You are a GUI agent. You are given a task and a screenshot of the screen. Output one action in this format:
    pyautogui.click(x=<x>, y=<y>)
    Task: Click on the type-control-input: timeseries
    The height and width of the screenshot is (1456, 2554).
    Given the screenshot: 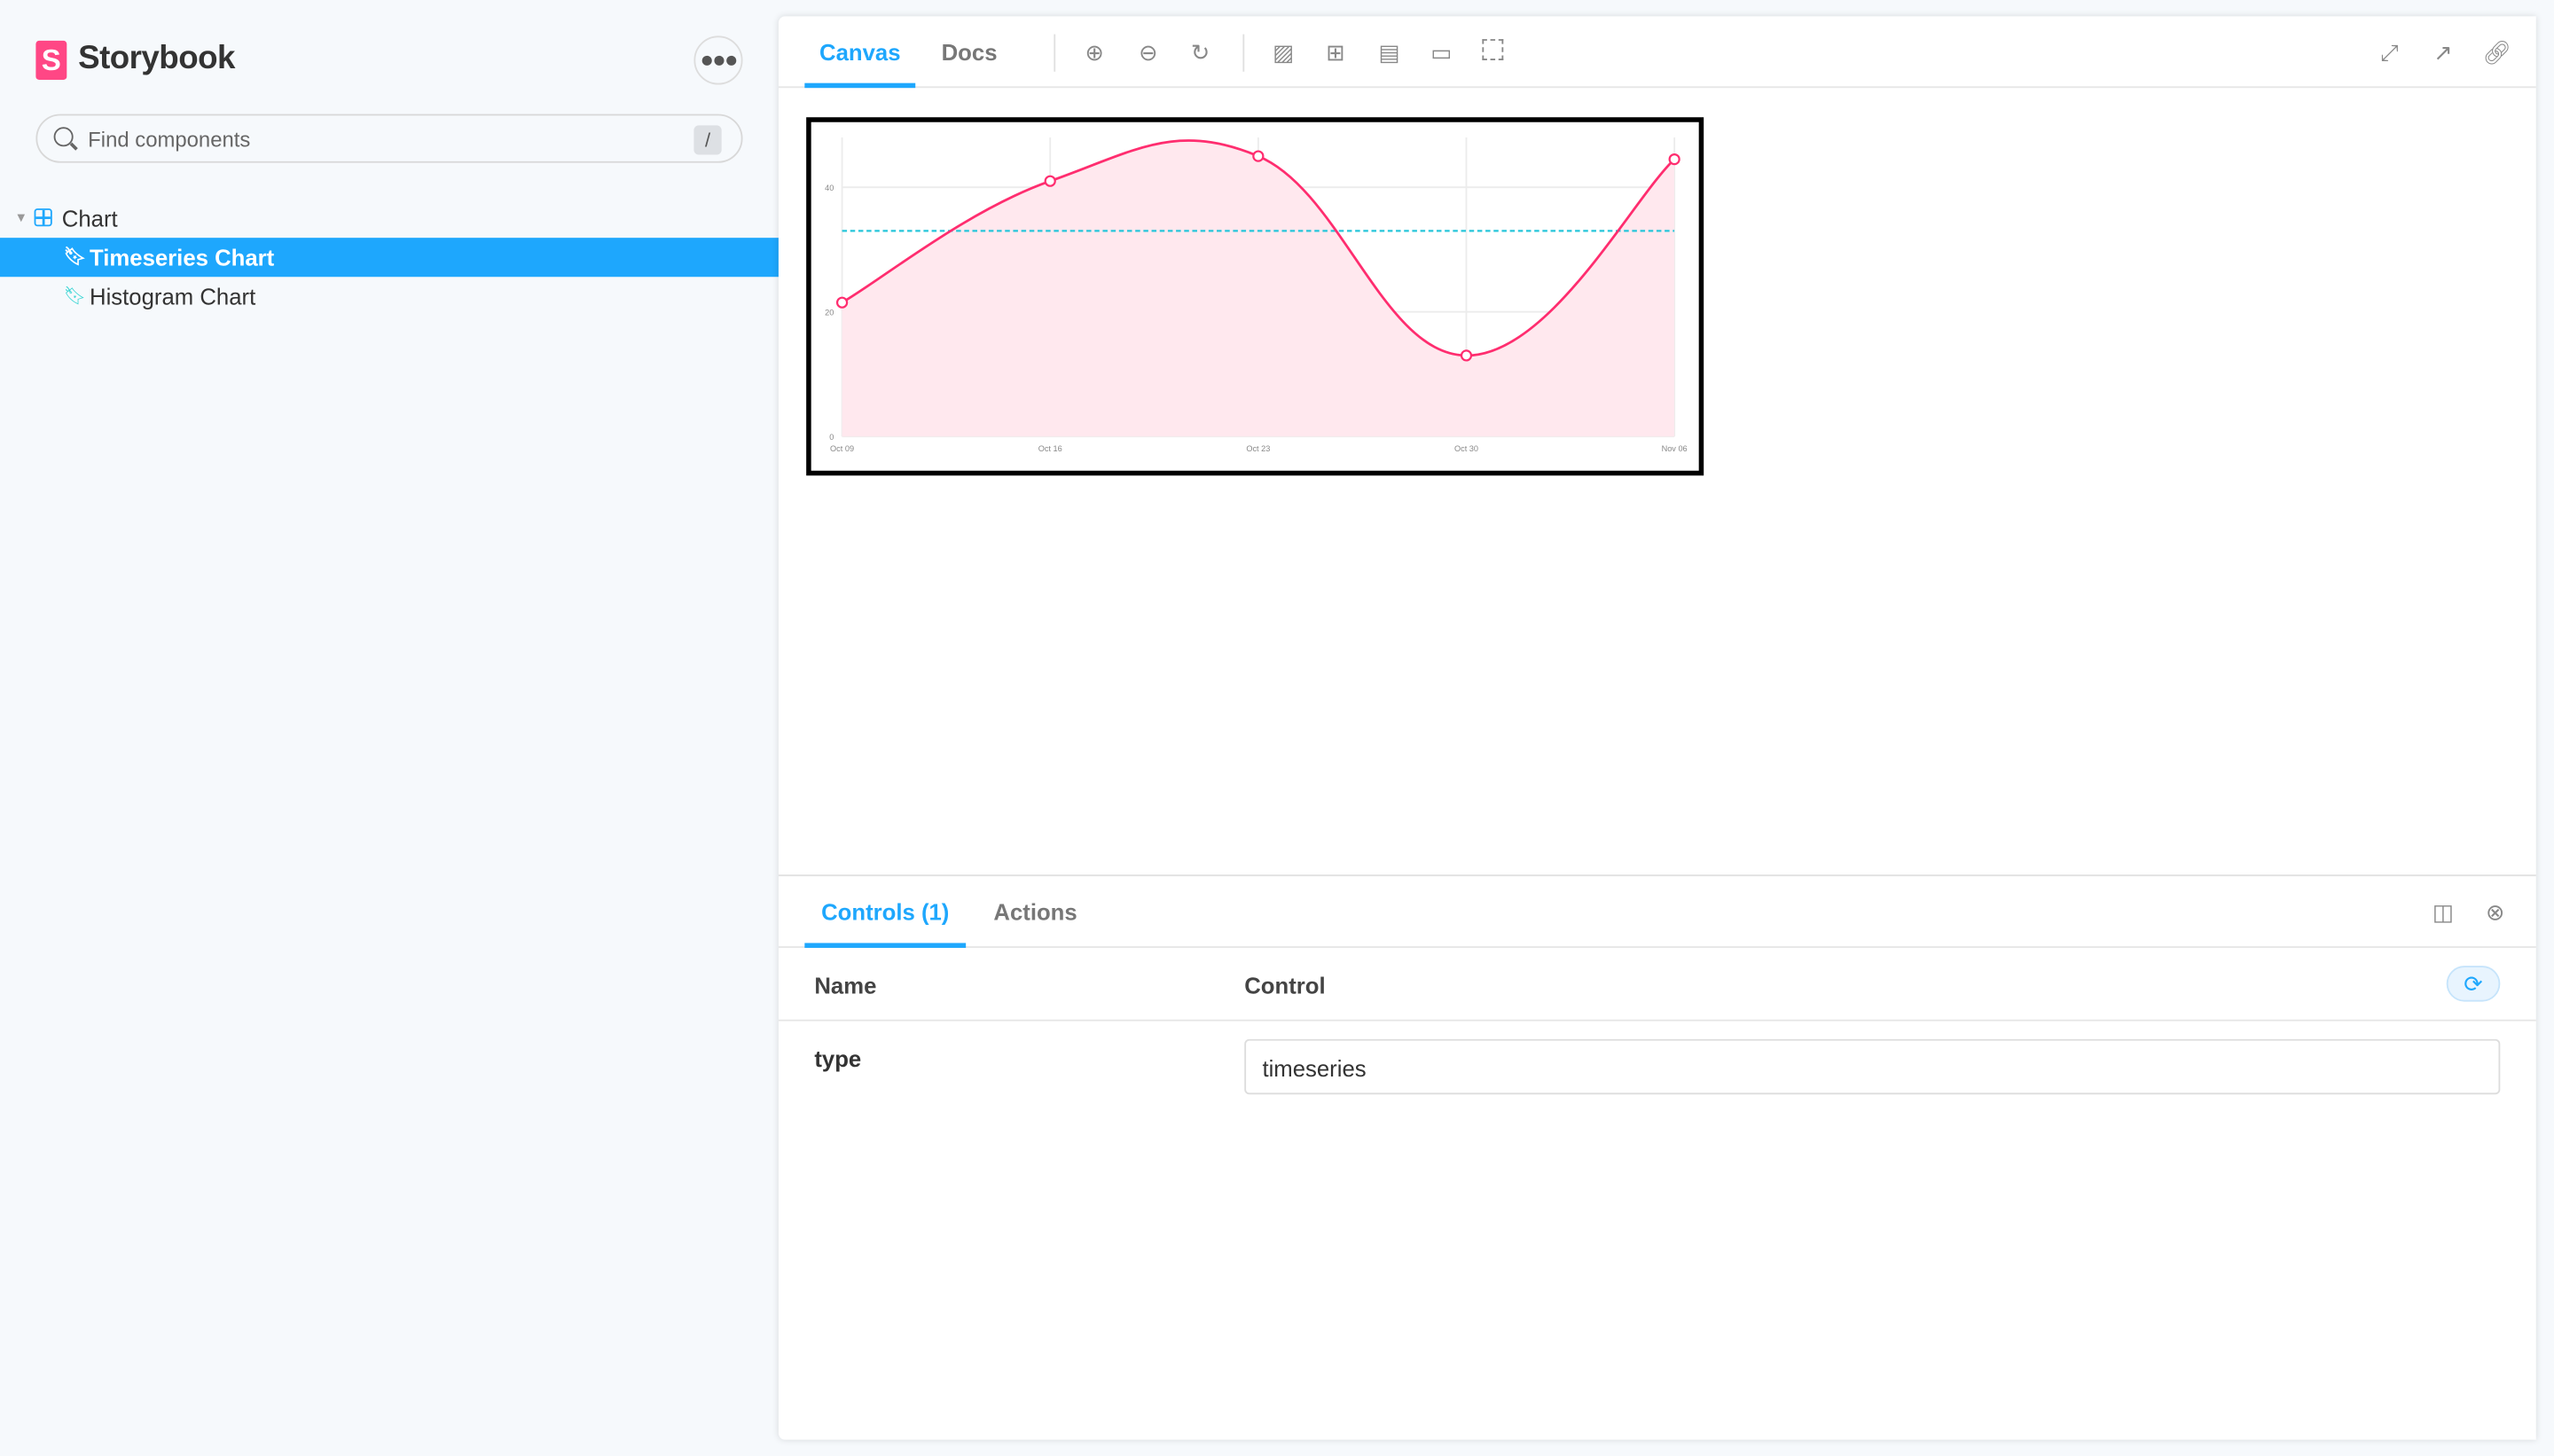 What is the action you would take?
    pyautogui.click(x=1872, y=1066)
    